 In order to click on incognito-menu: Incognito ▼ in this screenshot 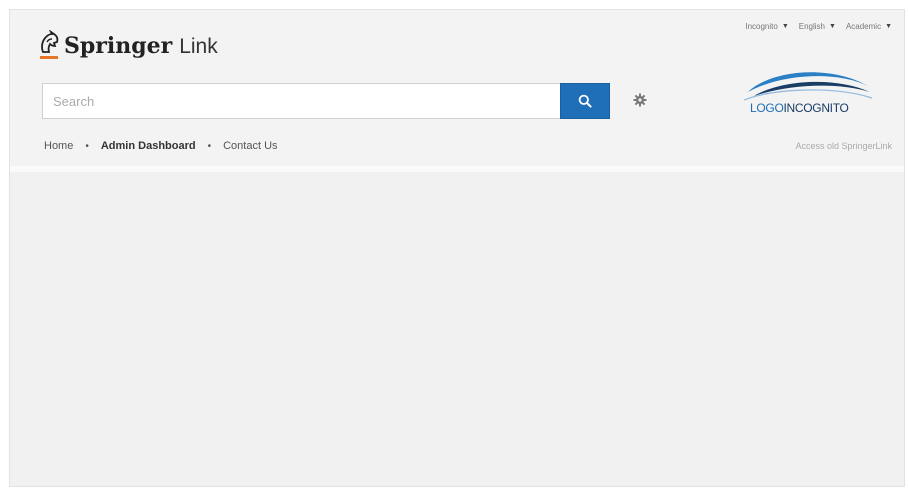, I will do `click(766, 26)`.